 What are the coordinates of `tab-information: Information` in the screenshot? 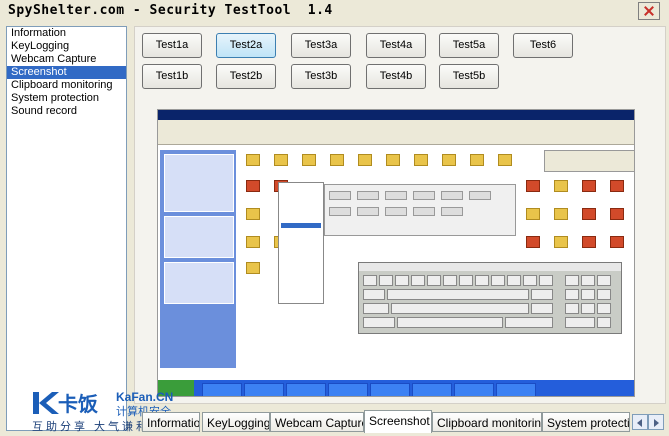 It's located at (171, 422).